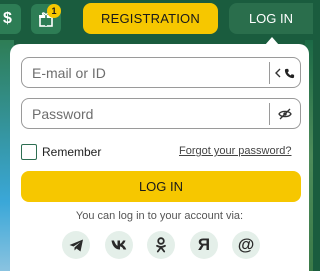 Image resolution: width=320 pixels, height=271 pixels. I want to click on login-toggle-button: LOG IN, so click(271, 18).